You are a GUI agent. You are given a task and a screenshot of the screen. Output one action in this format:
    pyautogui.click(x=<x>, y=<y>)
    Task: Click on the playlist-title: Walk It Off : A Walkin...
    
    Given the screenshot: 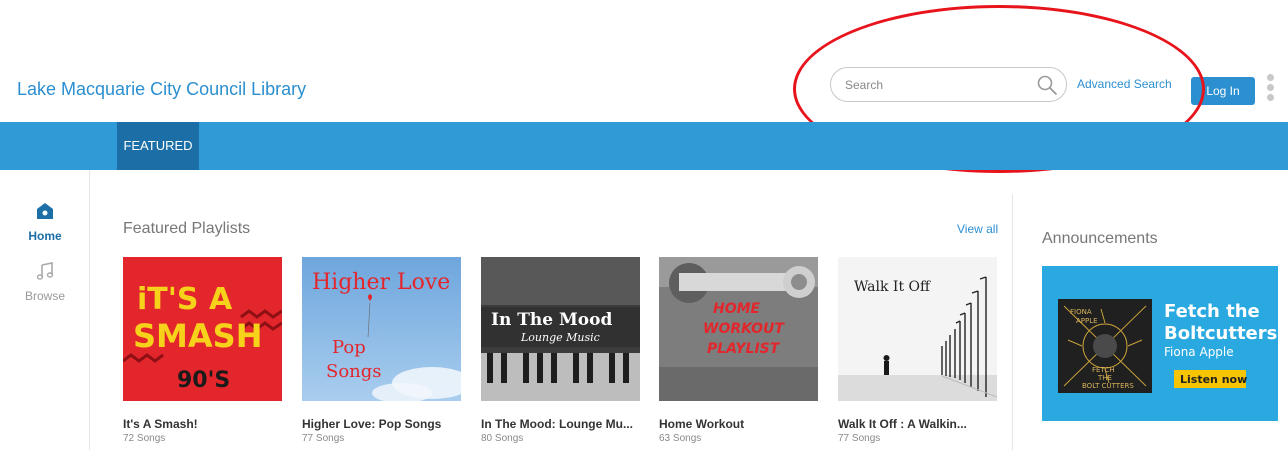 What is the action you would take?
    pyautogui.click(x=917, y=424)
    